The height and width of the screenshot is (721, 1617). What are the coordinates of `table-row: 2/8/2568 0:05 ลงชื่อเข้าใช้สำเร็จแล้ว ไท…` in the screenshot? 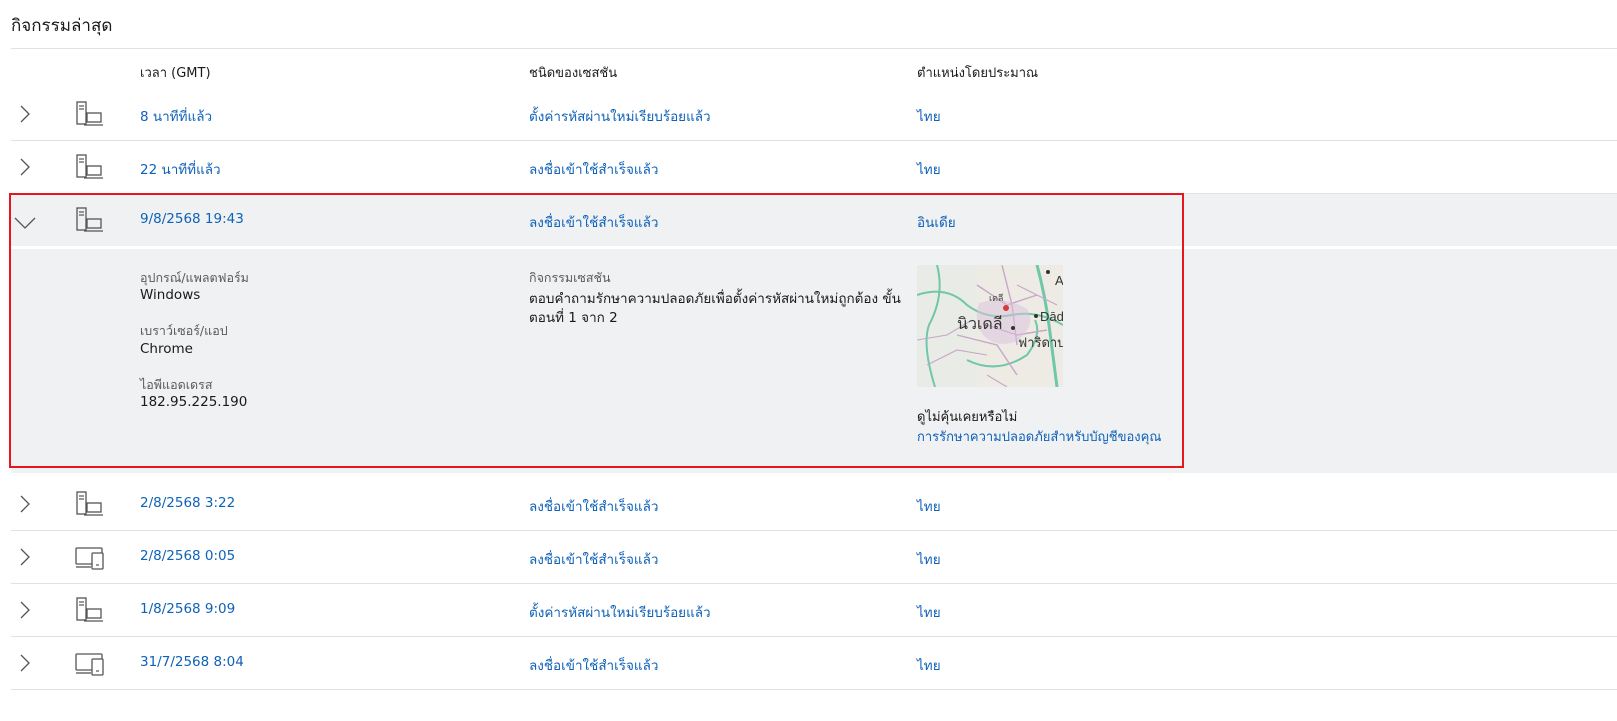 It's located at (814, 557).